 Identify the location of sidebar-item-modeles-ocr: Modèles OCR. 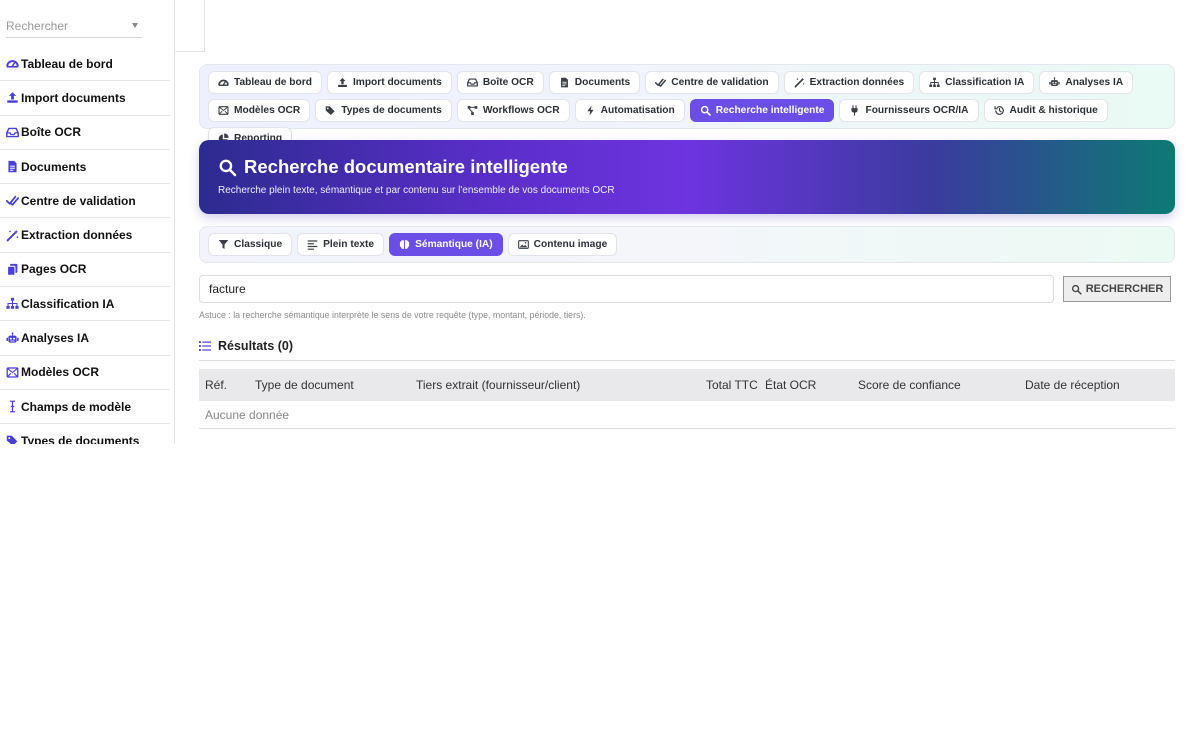
(85, 373).